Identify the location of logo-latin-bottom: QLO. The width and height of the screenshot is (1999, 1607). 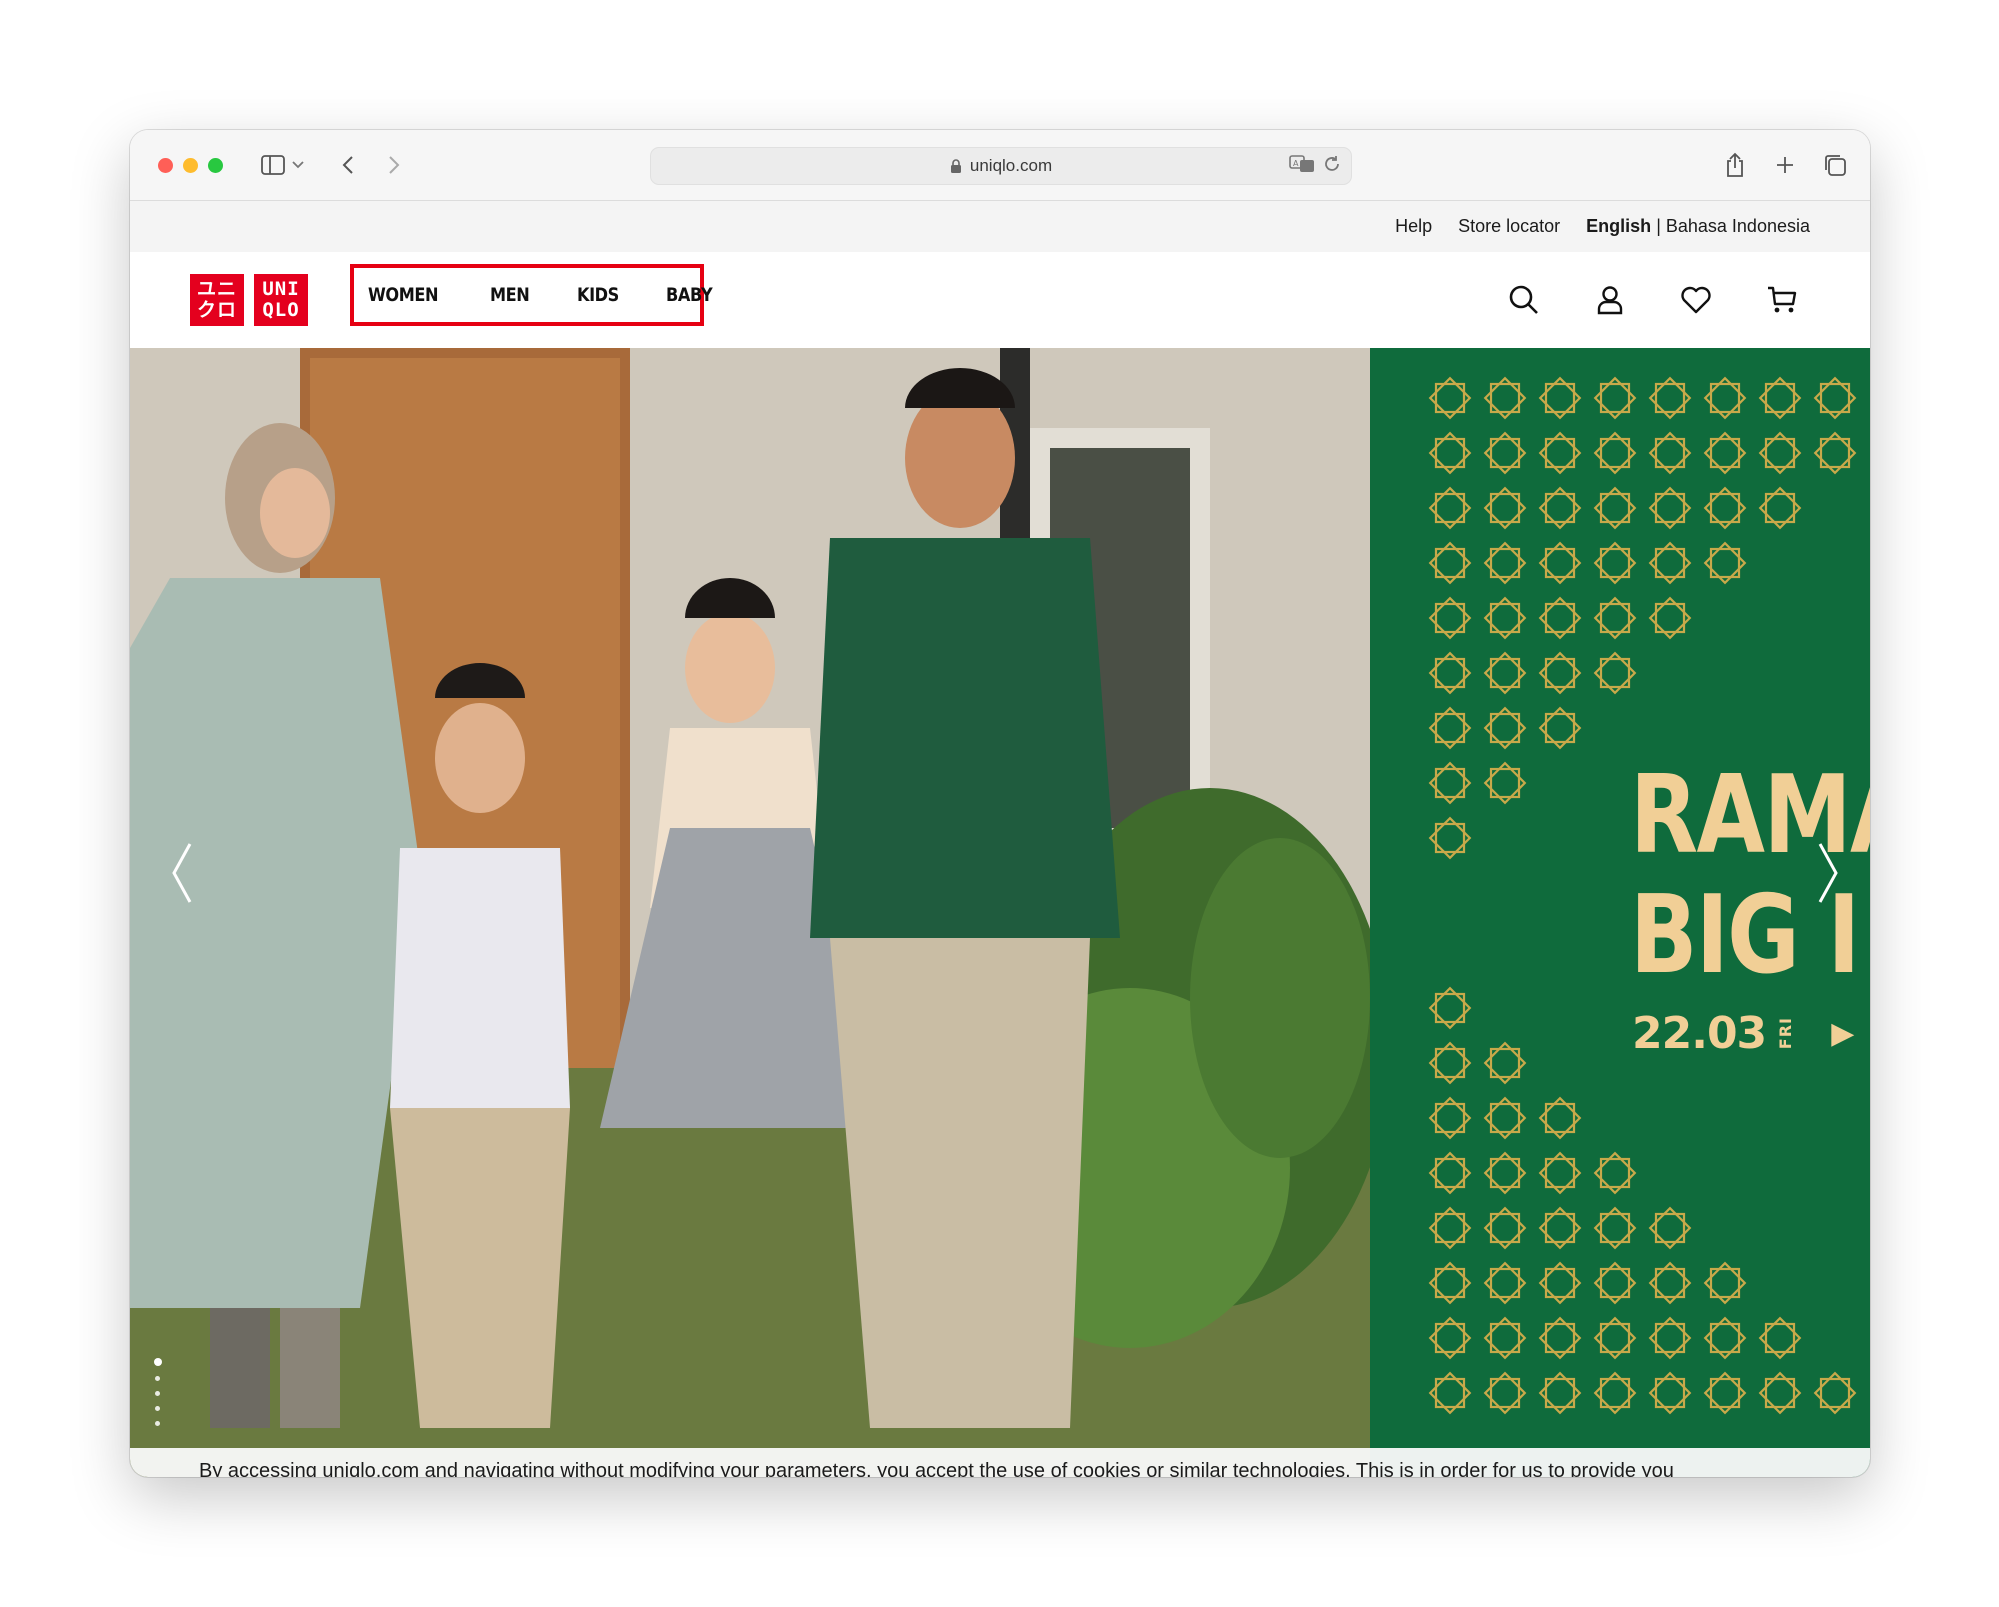
(281, 310).